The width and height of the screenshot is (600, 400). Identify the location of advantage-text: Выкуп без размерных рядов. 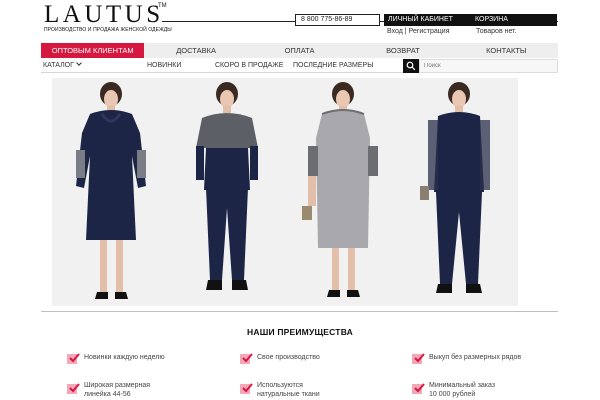
(475, 357).